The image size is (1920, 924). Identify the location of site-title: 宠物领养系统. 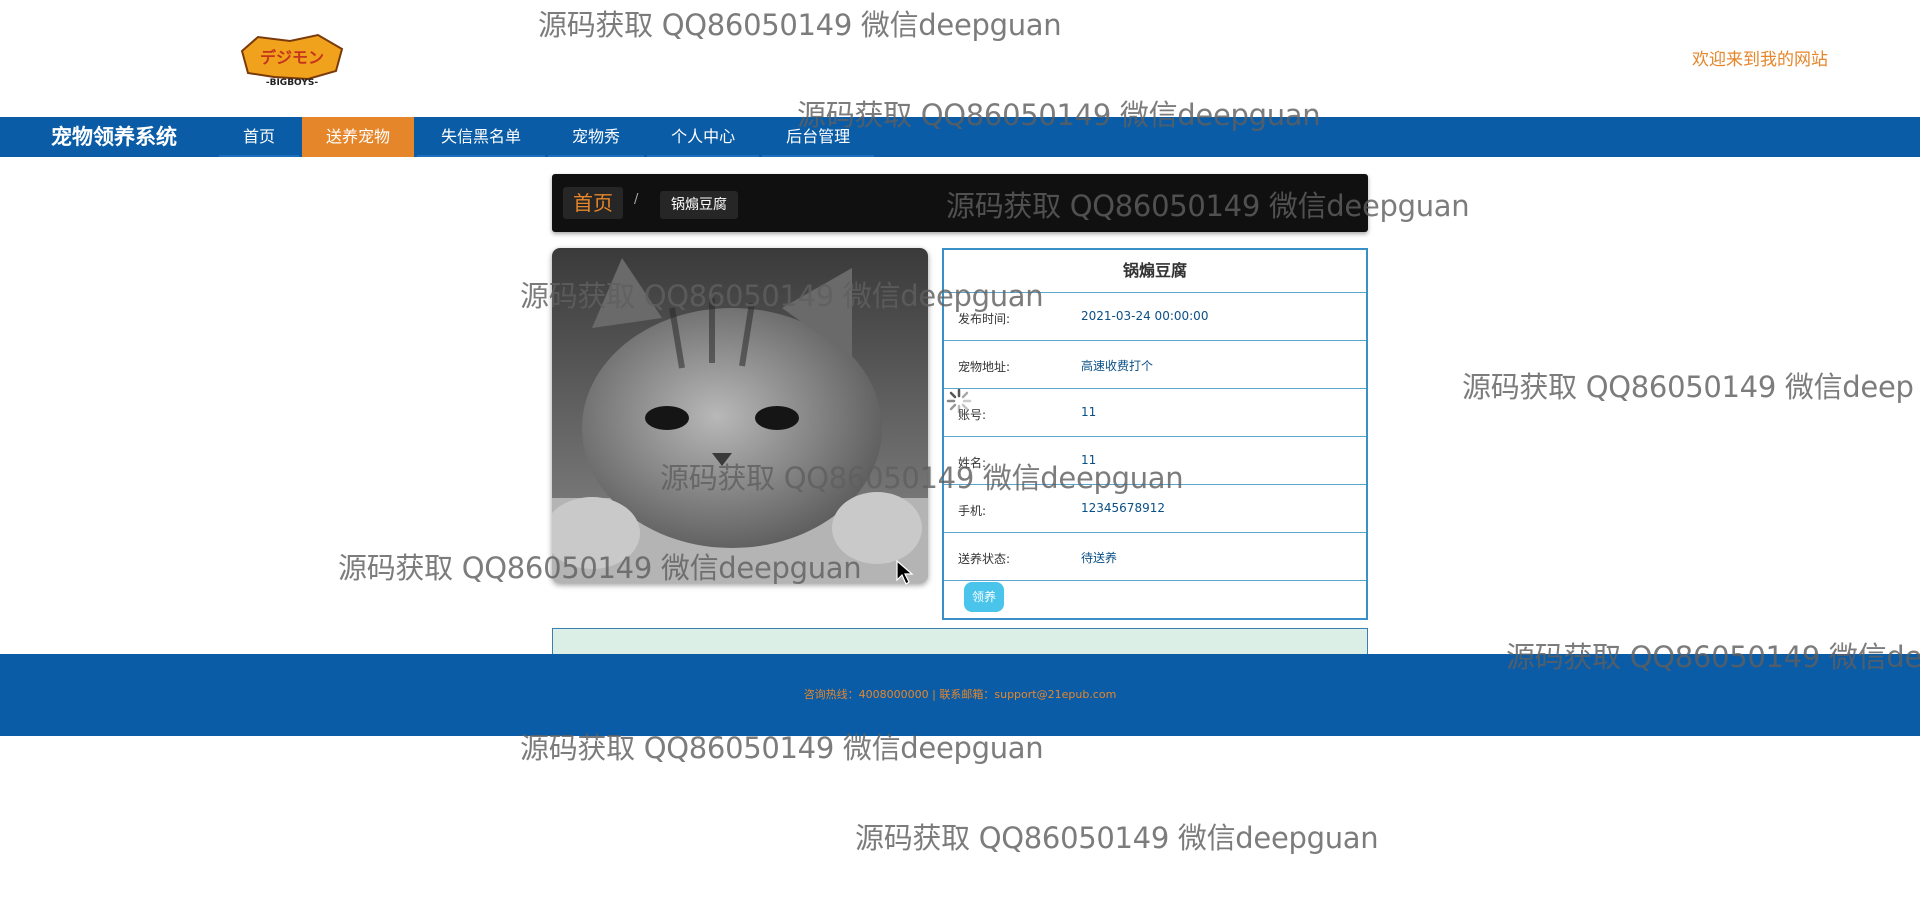
(114, 137).